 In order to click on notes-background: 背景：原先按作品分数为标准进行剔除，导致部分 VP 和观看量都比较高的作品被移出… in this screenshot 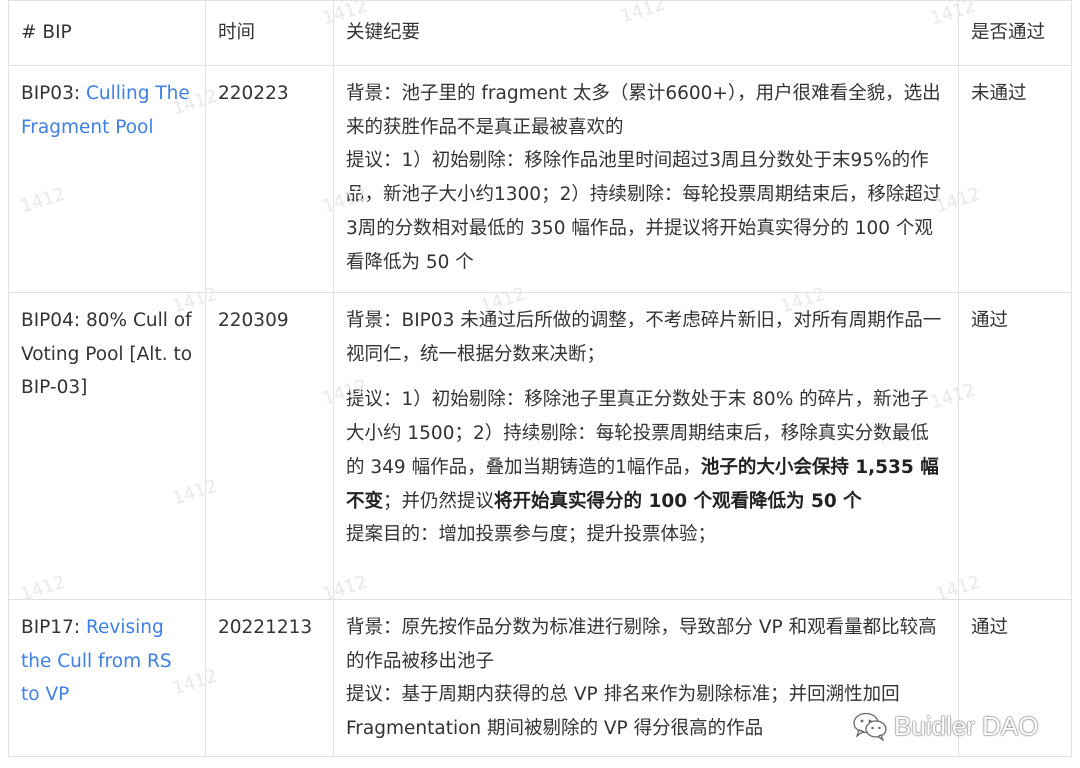, I will do `click(641, 644)`.